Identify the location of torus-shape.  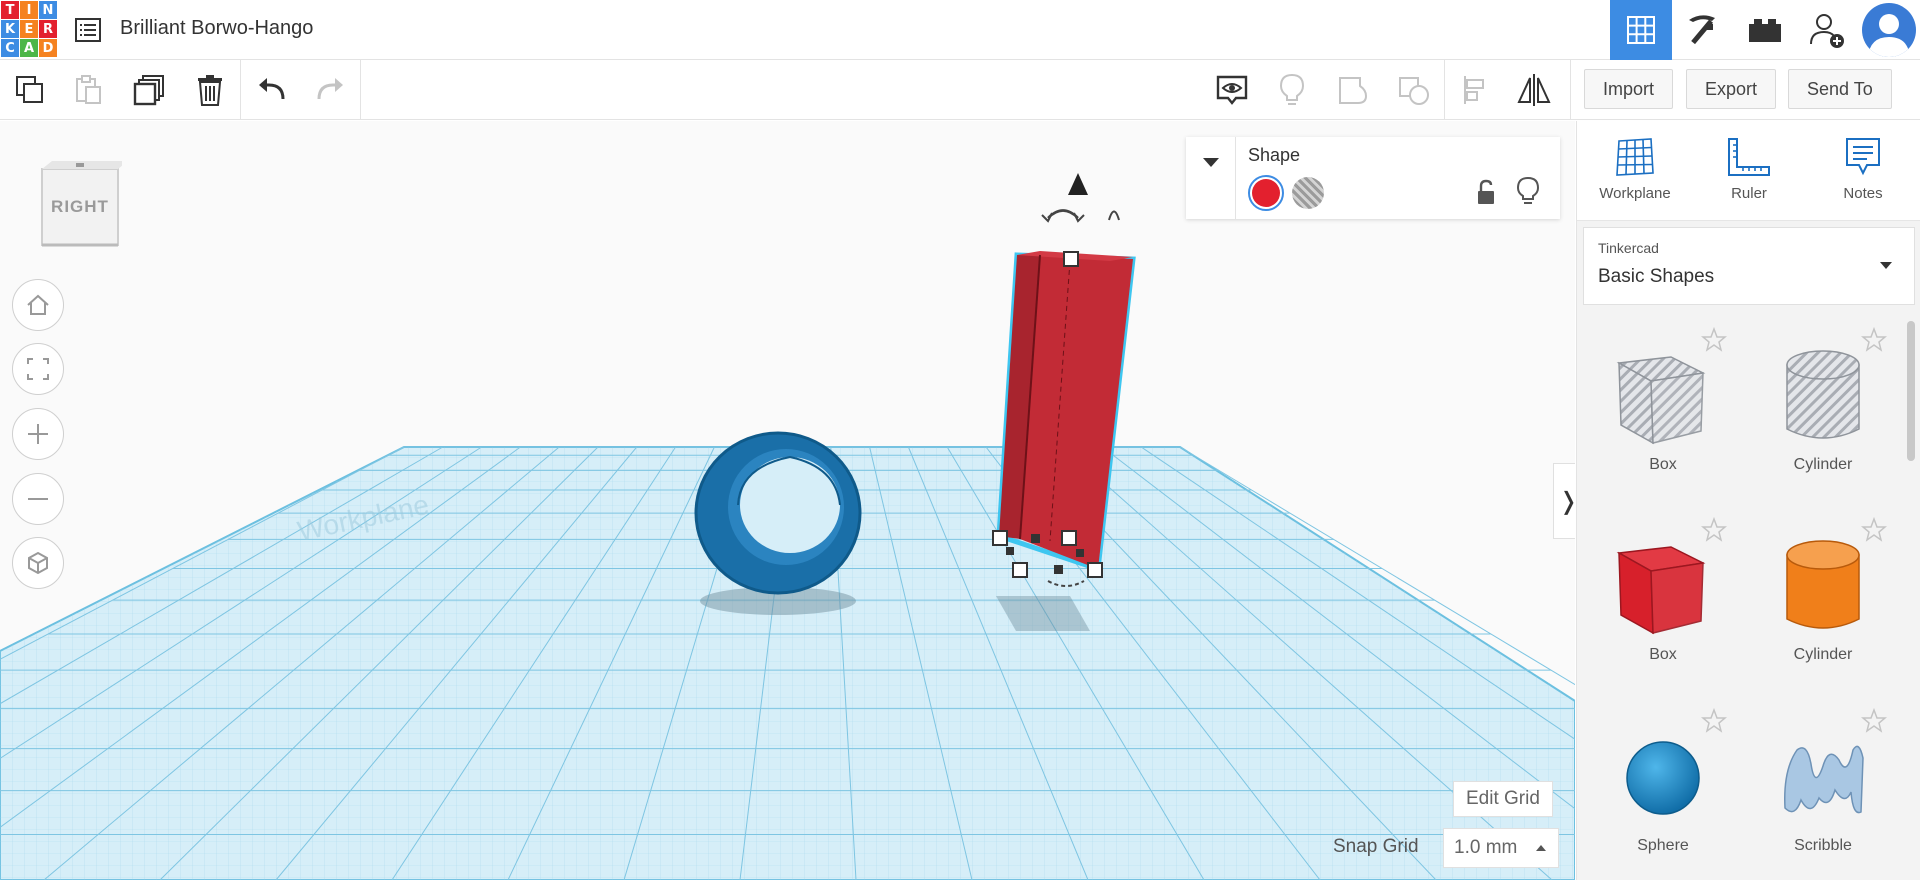
(778, 513).